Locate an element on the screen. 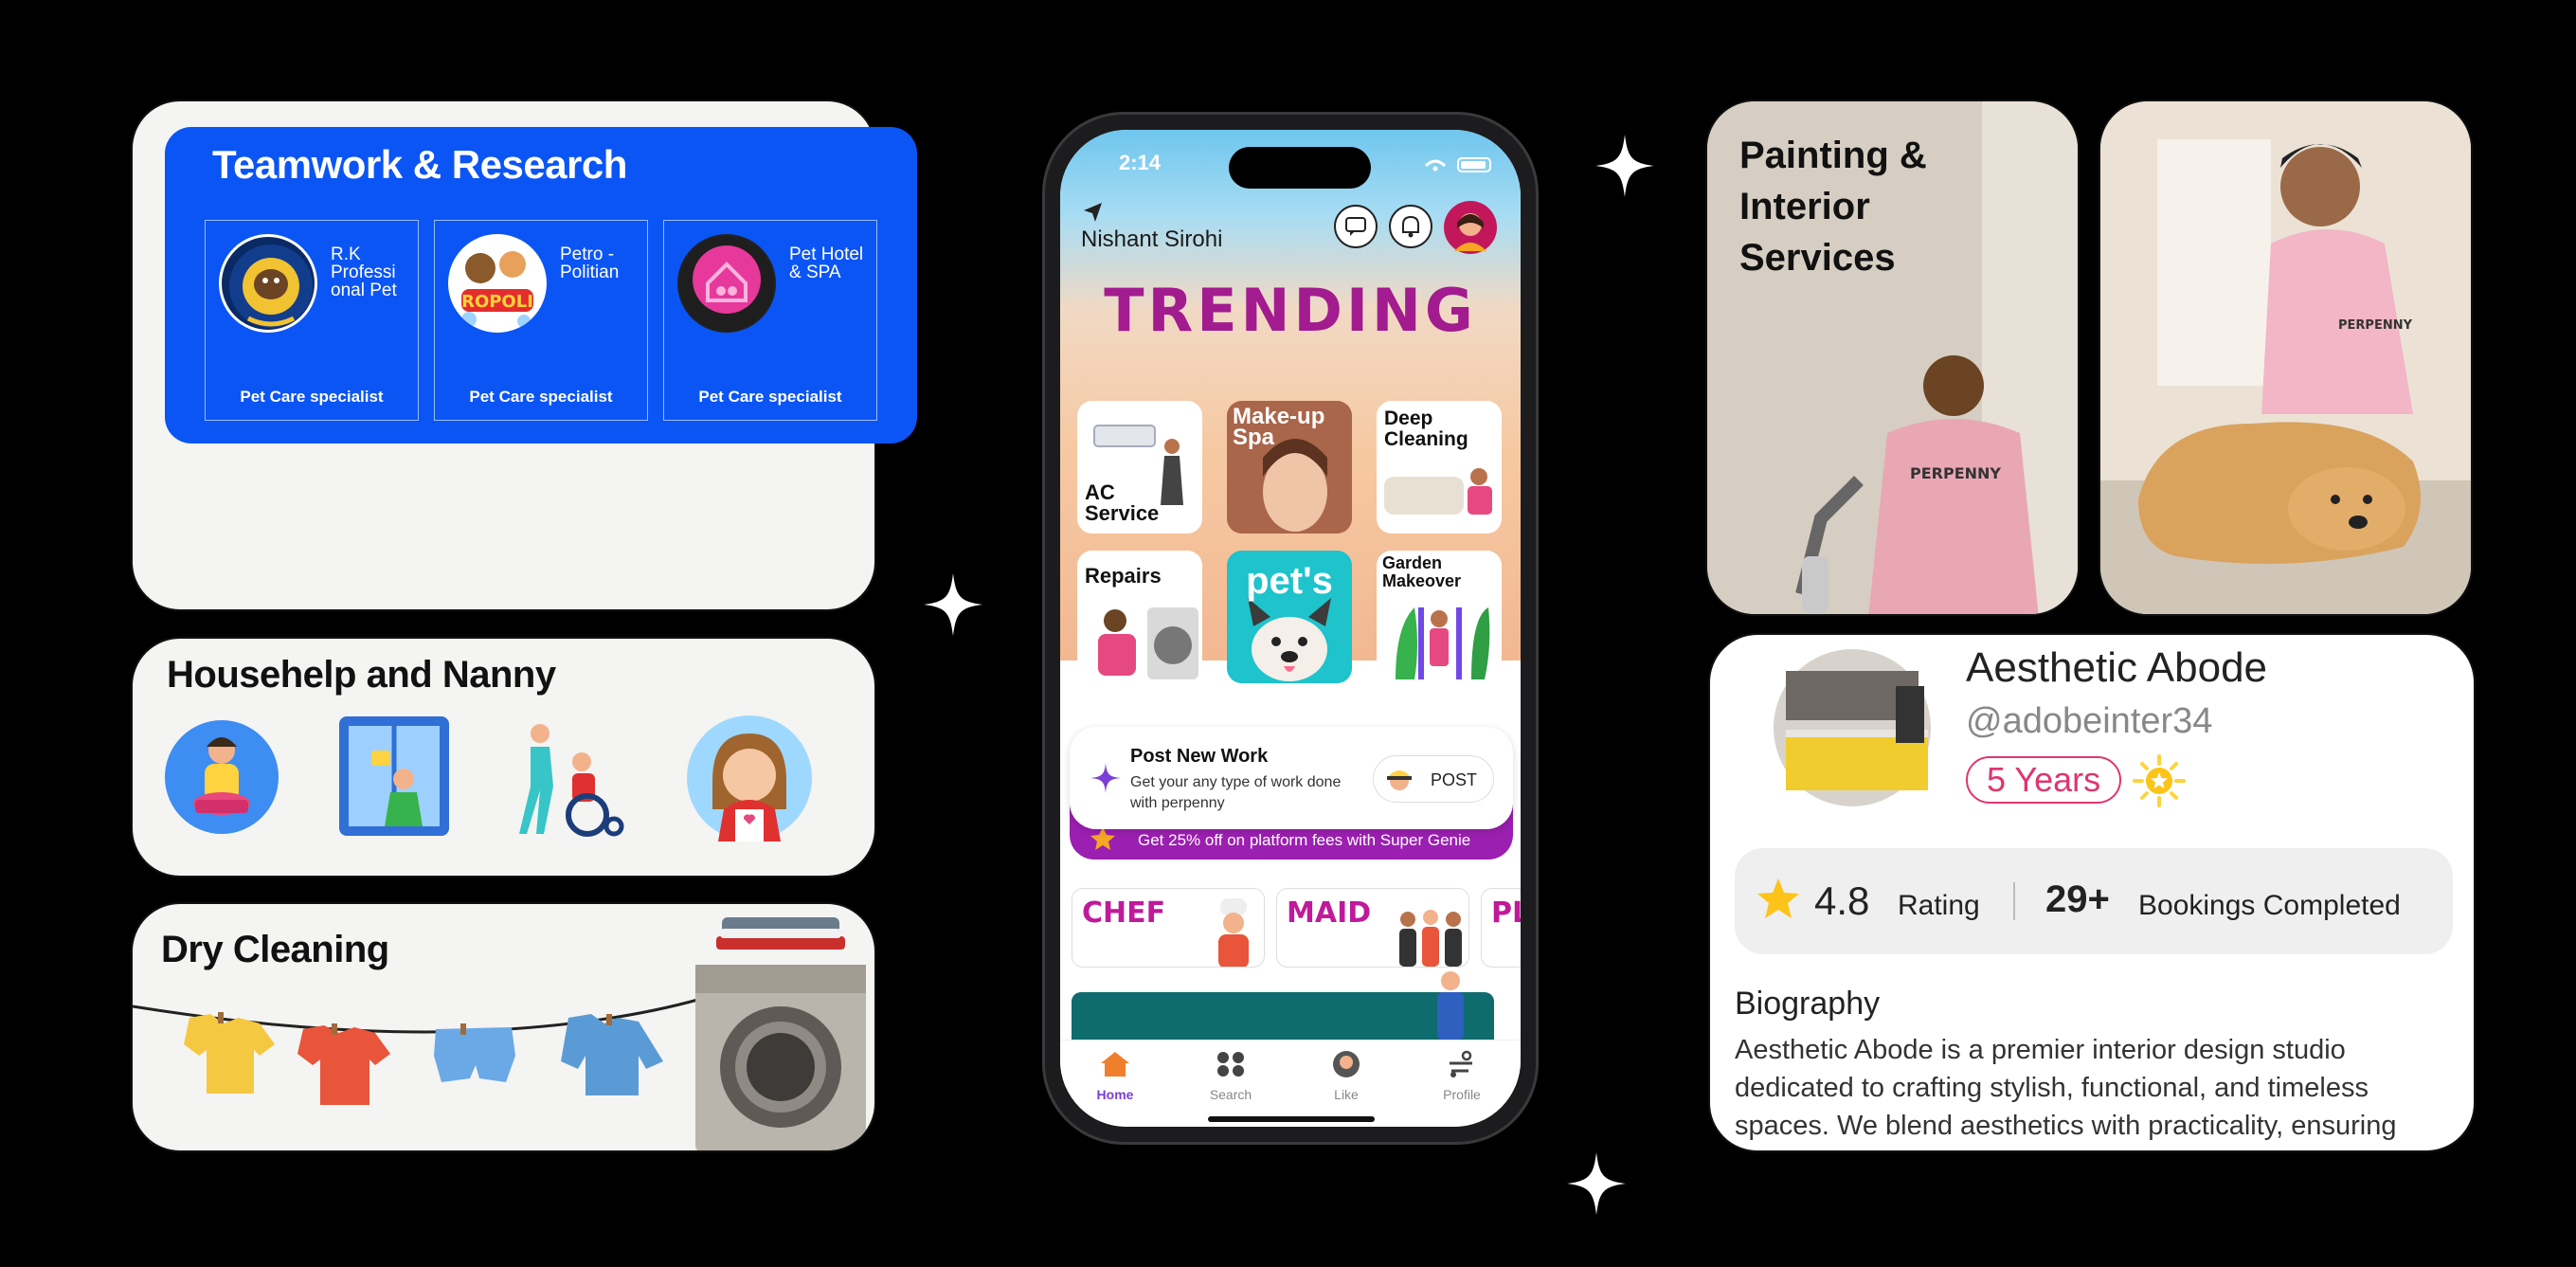 The image size is (2576, 1267). tile-pets: pet's is located at coordinates (1289, 617).